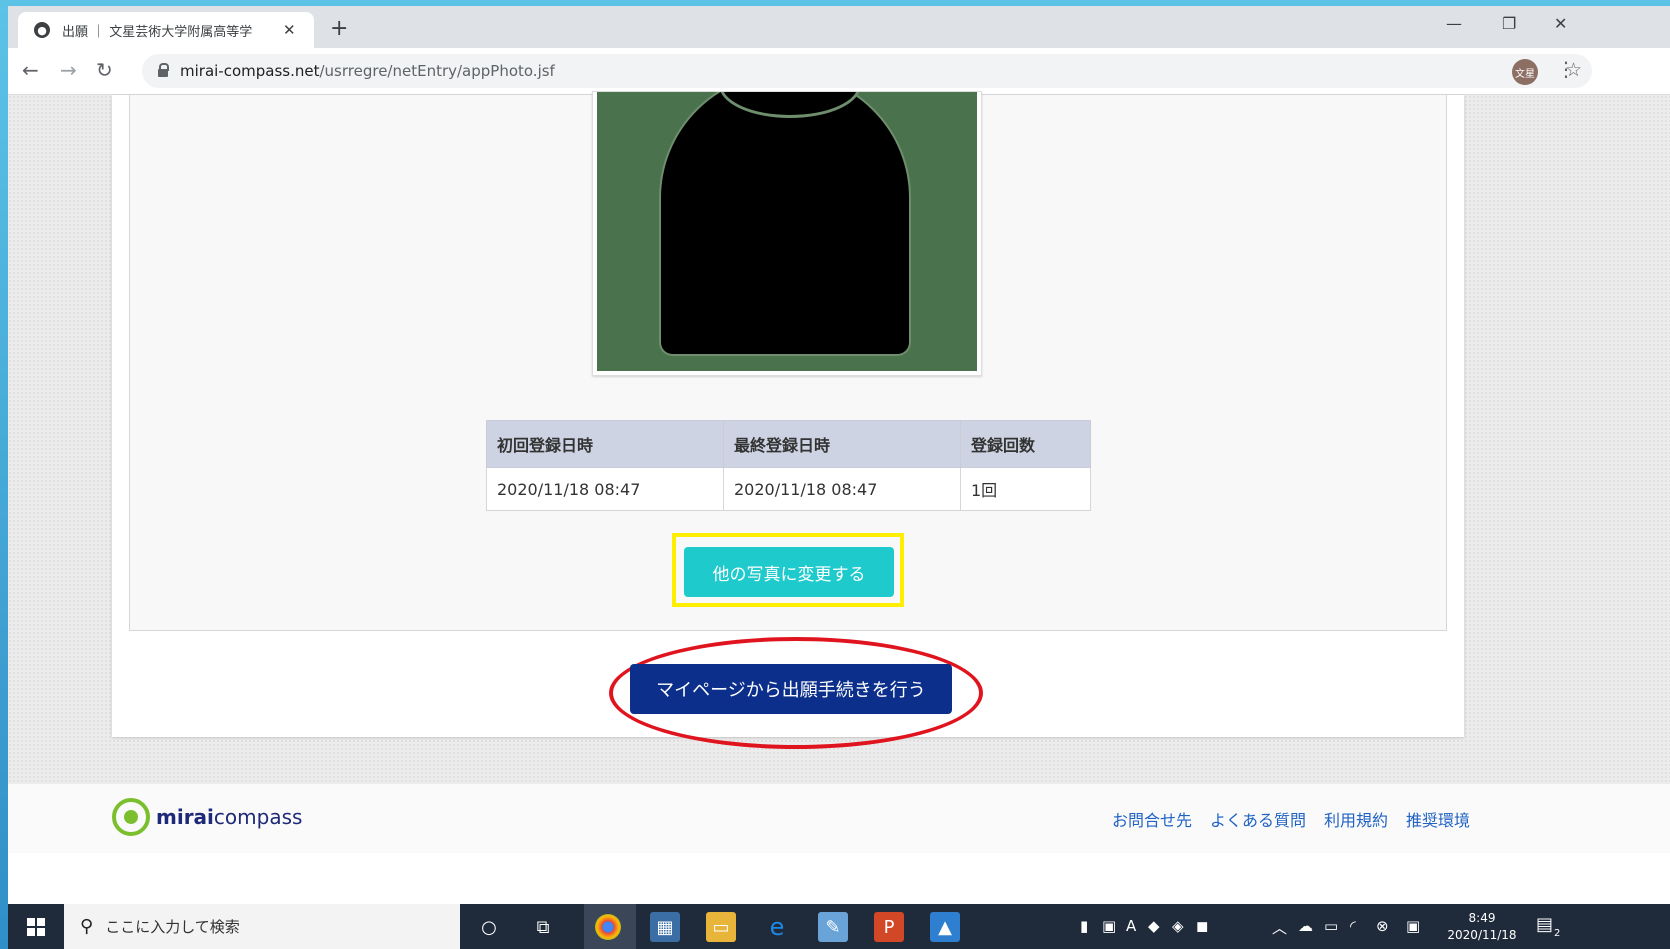 This screenshot has width=1670, height=949. What do you see at coordinates (839, 27) in the screenshot?
I see `title-bar: ● 出願 ｜ 文星芸術大学附属高等学 ✕ + — ❐ ✕` at bounding box center [839, 27].